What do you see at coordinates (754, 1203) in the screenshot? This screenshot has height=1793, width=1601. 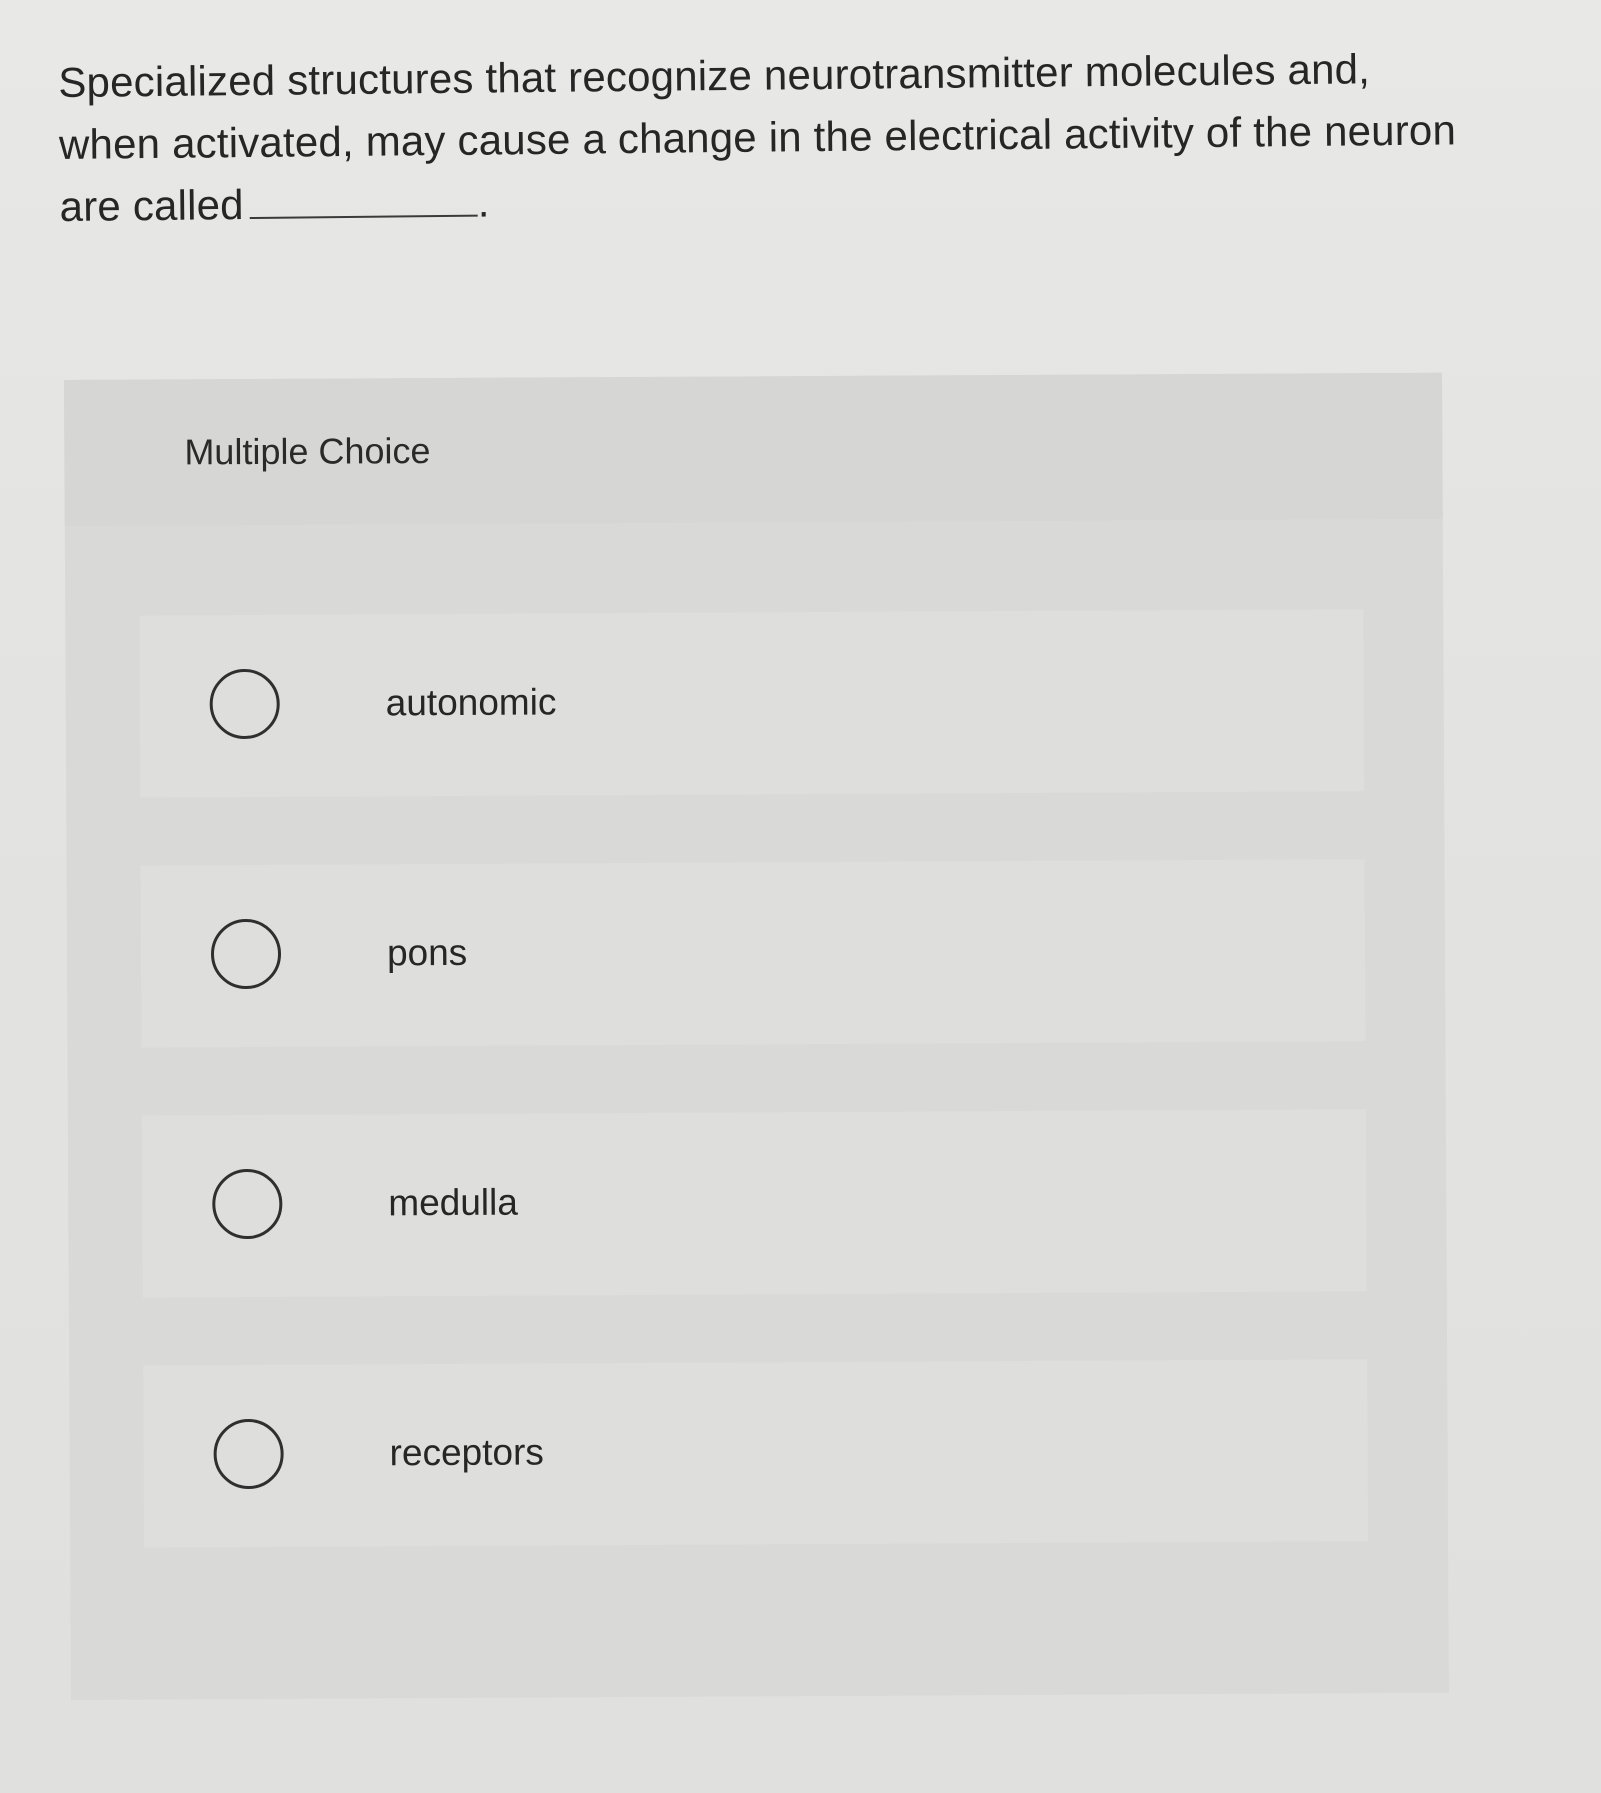 I see `option-medulla: medulla` at bounding box center [754, 1203].